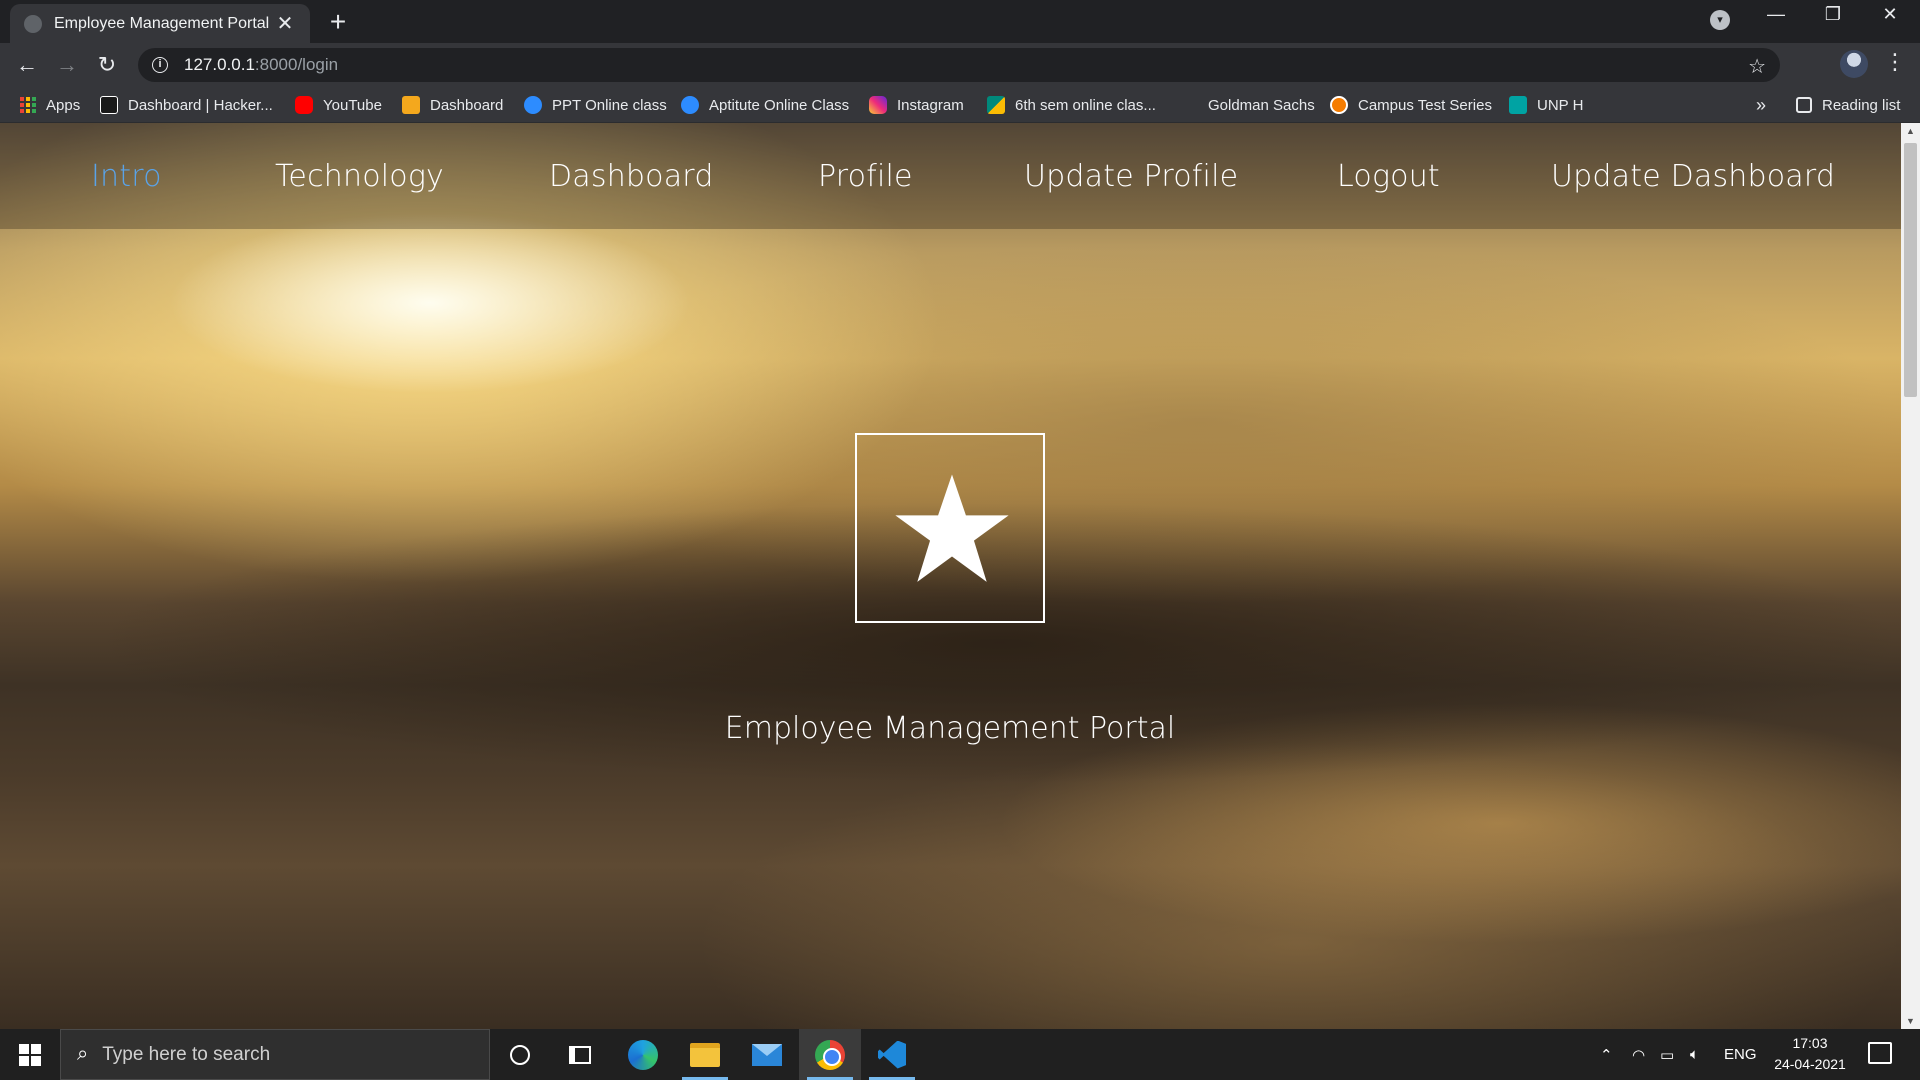  What do you see at coordinates (186, 1054) in the screenshot?
I see `search-placeholder: Type here to search` at bounding box center [186, 1054].